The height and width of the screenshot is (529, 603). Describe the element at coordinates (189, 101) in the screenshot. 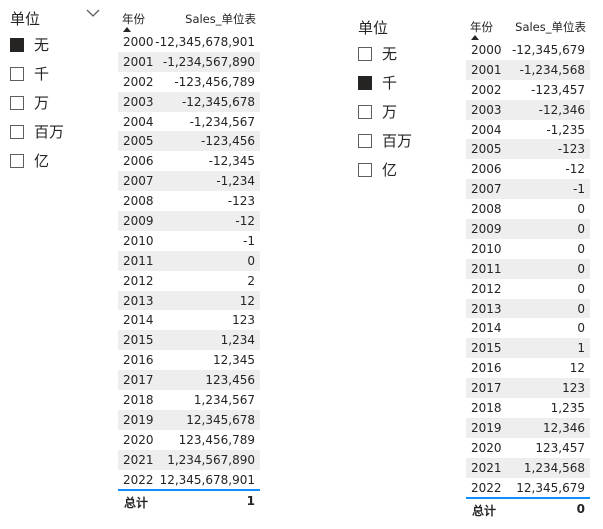

I see `table-row: 2003 -12,345,678` at that location.